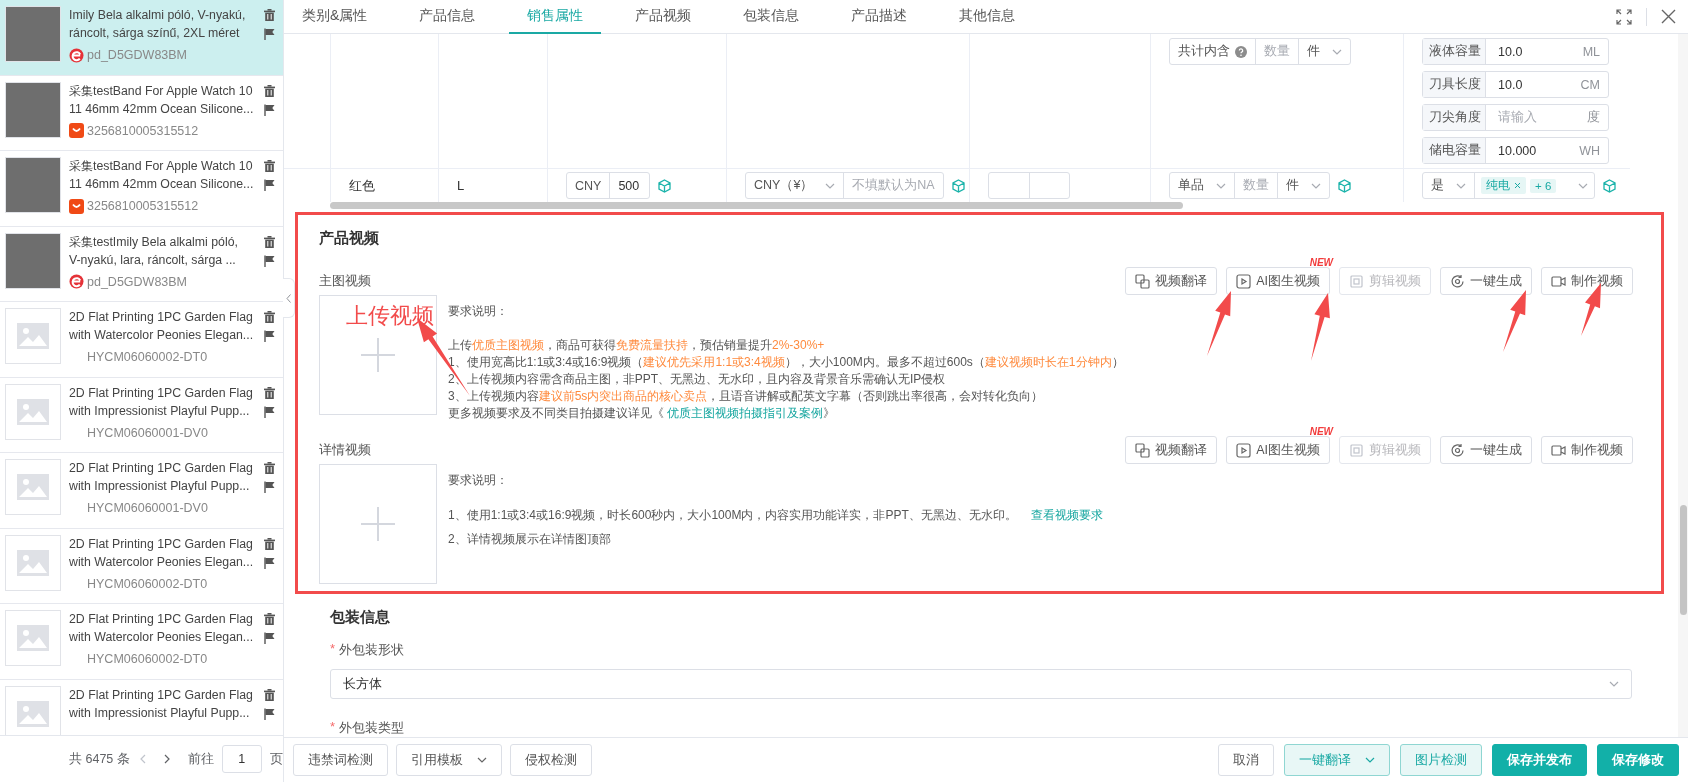  I want to click on field-label: 刀尖角度, so click(1455, 117).